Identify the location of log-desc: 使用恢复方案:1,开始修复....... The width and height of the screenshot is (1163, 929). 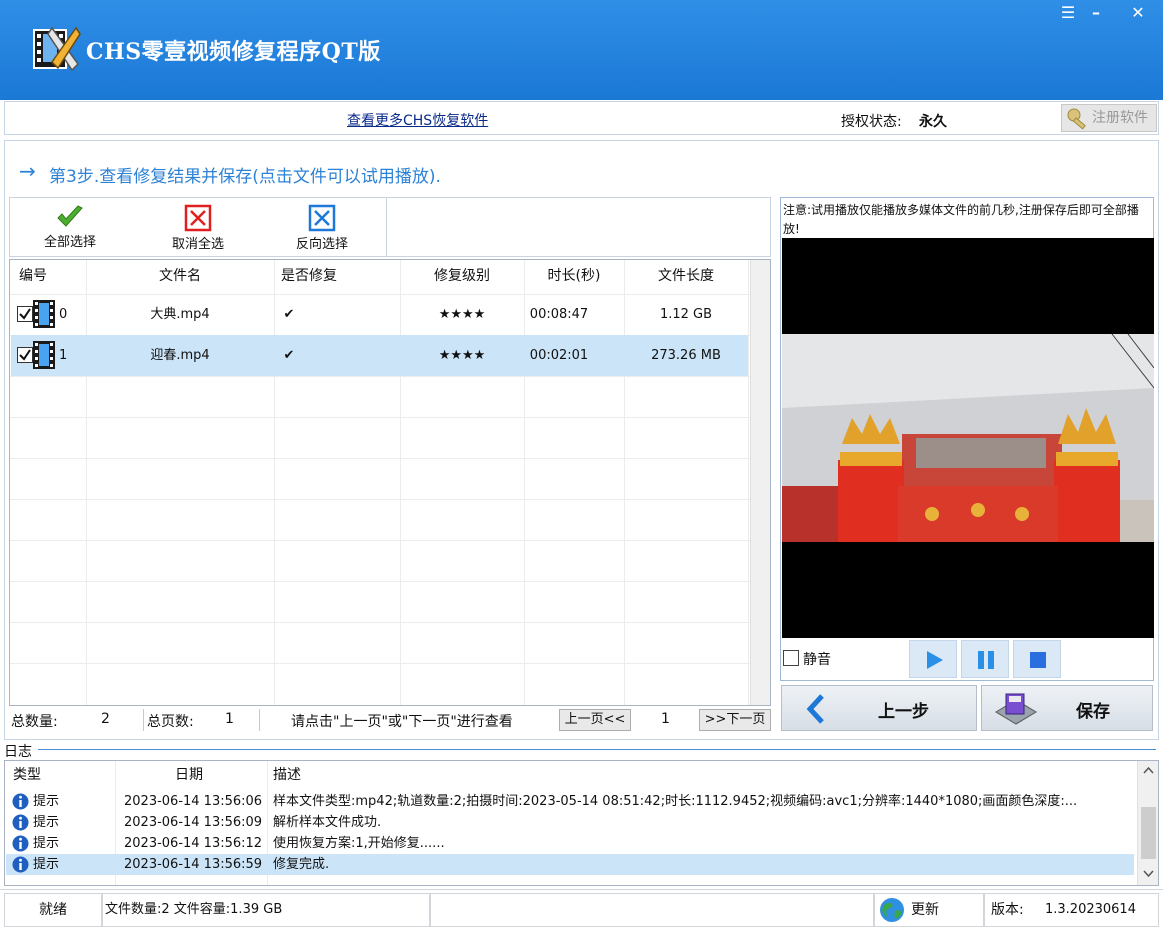
(359, 843).